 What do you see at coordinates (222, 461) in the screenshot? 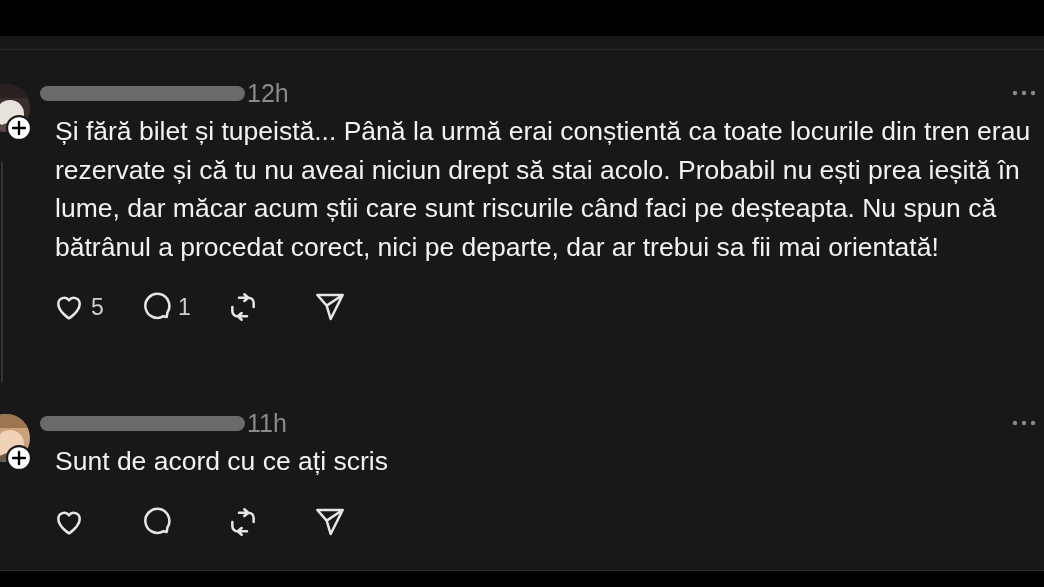
I see `post-text: Sunt de acord cu ce ați scris` at bounding box center [222, 461].